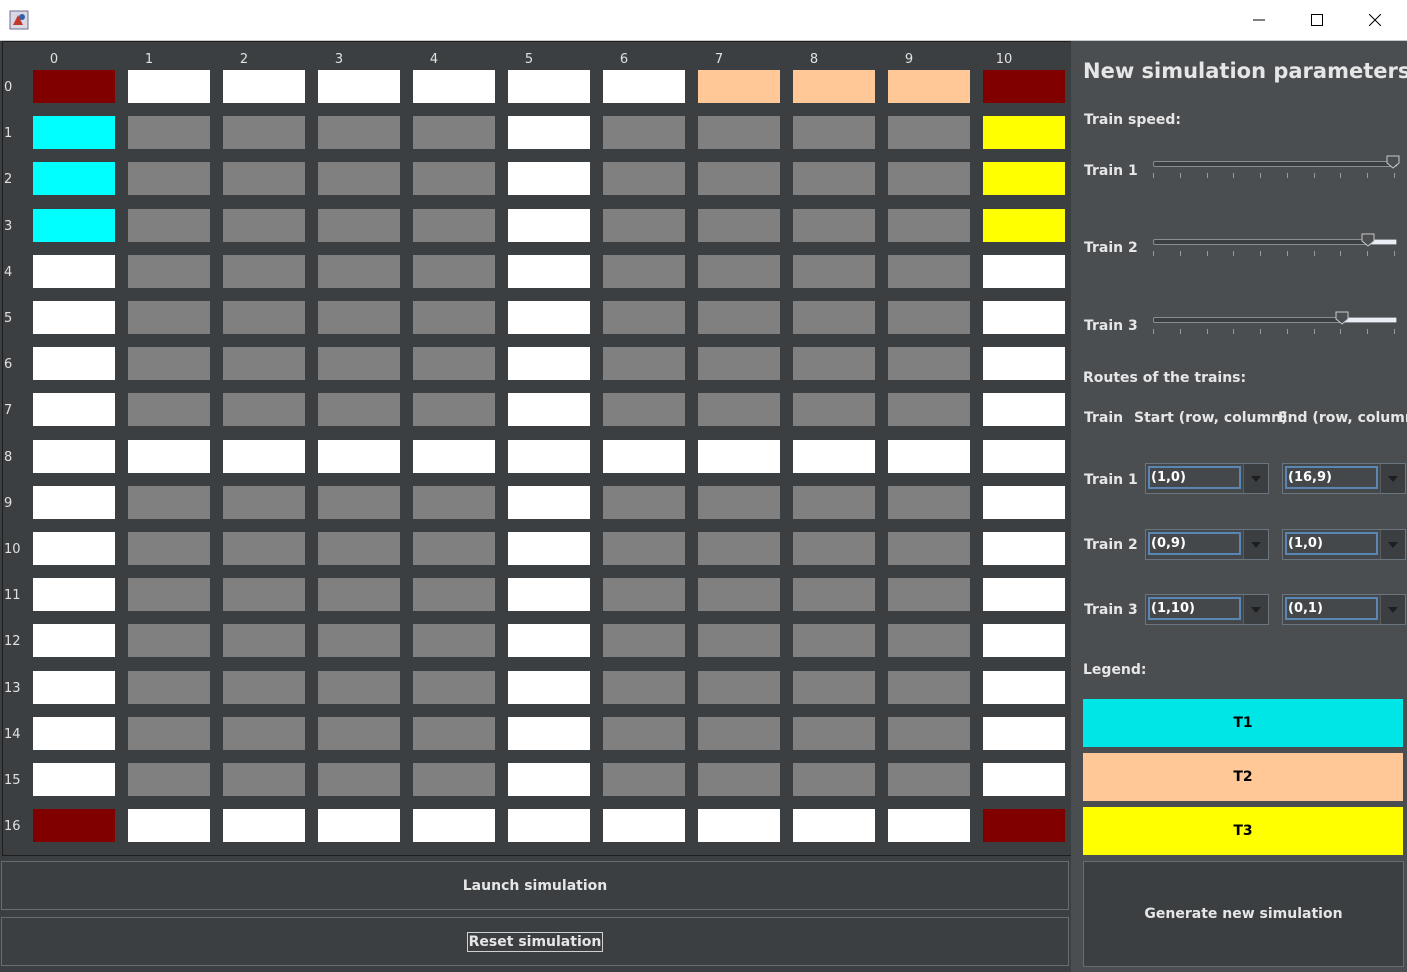  I want to click on reset-simulation-label: Reset simulation, so click(535, 941).